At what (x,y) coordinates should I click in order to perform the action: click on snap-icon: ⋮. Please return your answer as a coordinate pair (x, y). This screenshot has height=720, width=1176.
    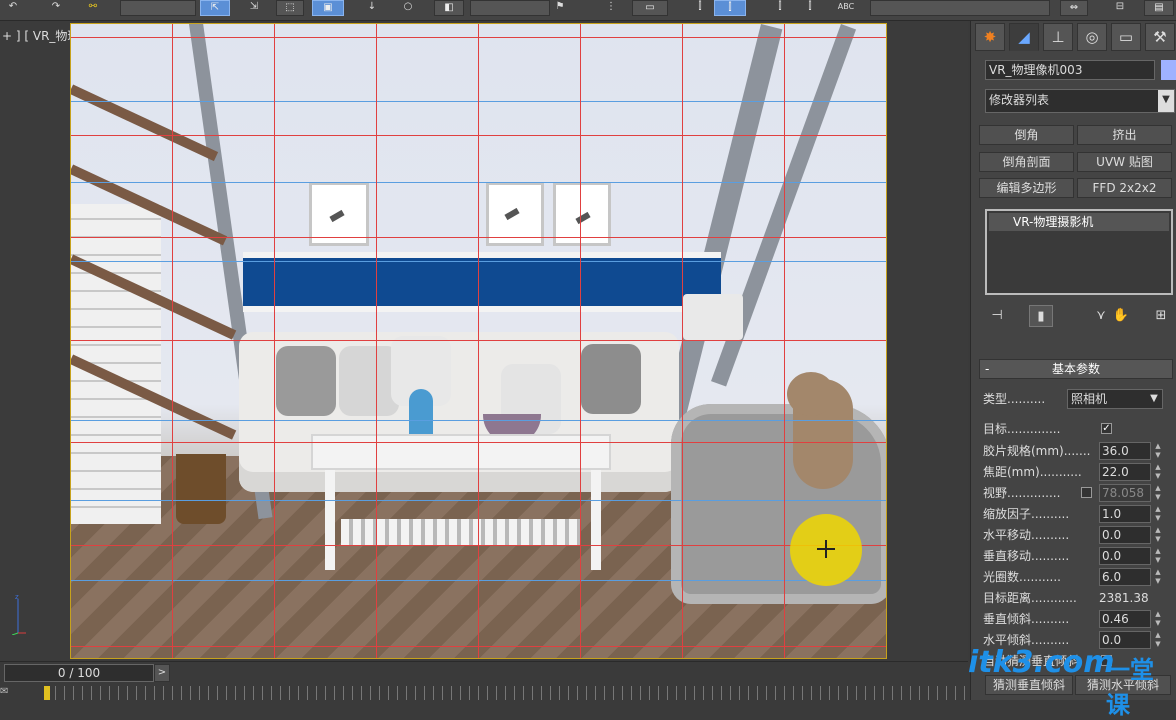
    Looking at the image, I should click on (611, 8).